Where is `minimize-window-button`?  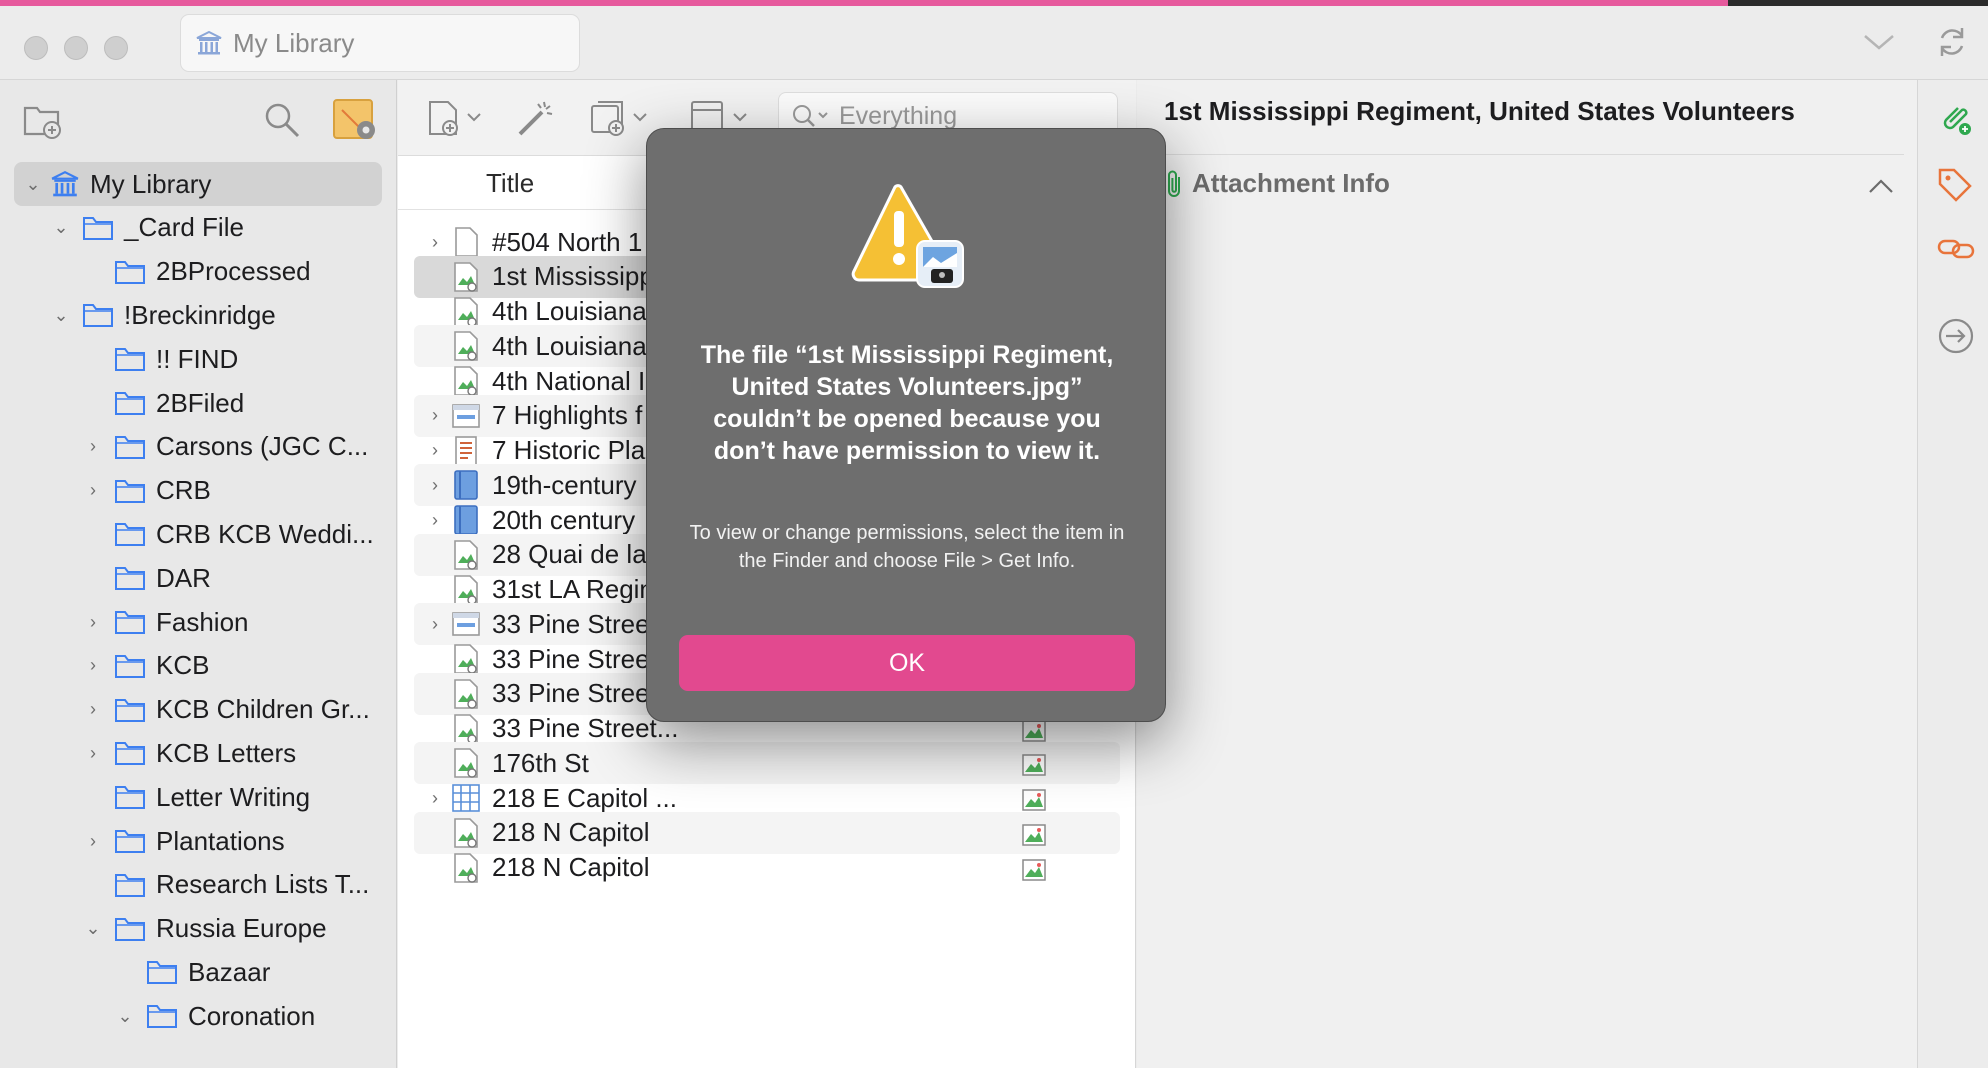 minimize-window-button is located at coordinates (76, 48).